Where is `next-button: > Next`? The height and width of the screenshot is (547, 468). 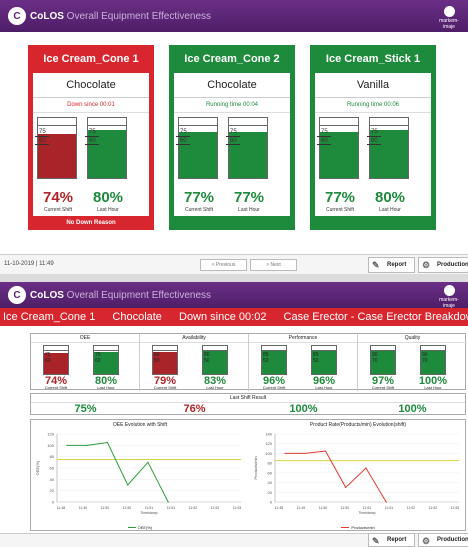 next-button: > Next is located at coordinates (273, 265).